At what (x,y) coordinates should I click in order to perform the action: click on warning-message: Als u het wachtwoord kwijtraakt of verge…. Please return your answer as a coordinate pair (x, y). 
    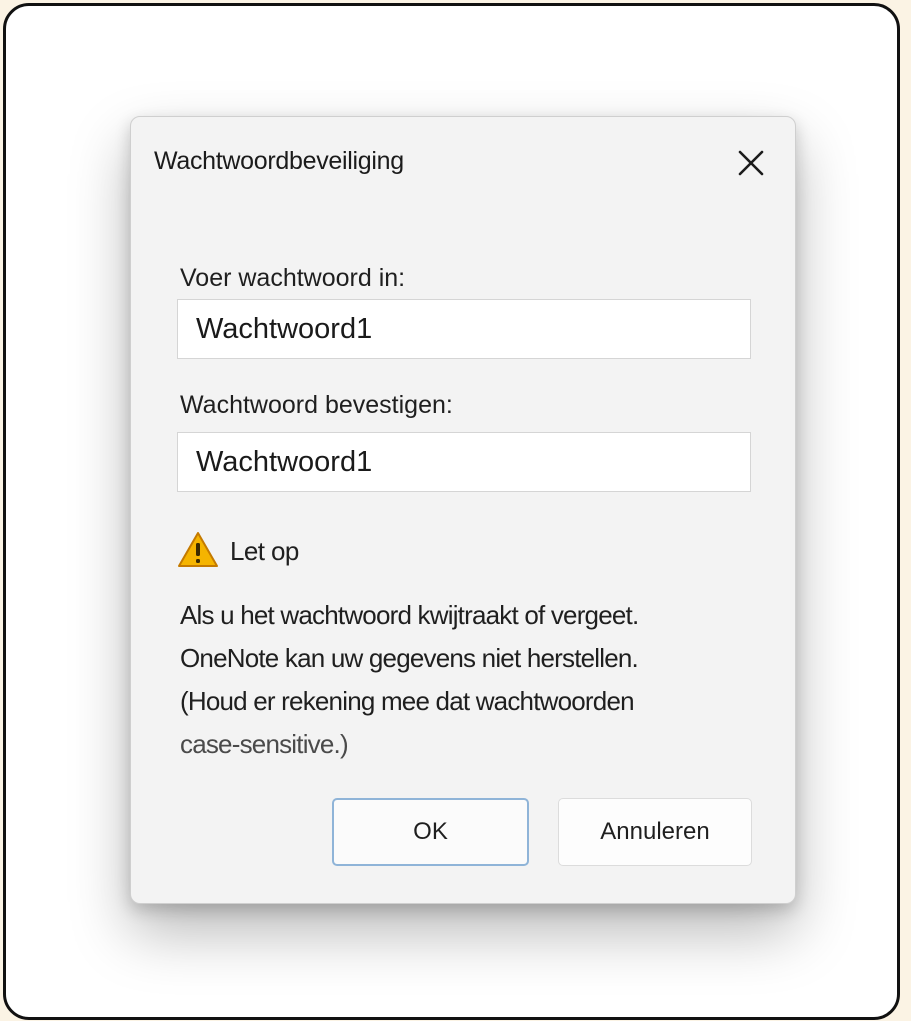
    Looking at the image, I should click on (480, 680).